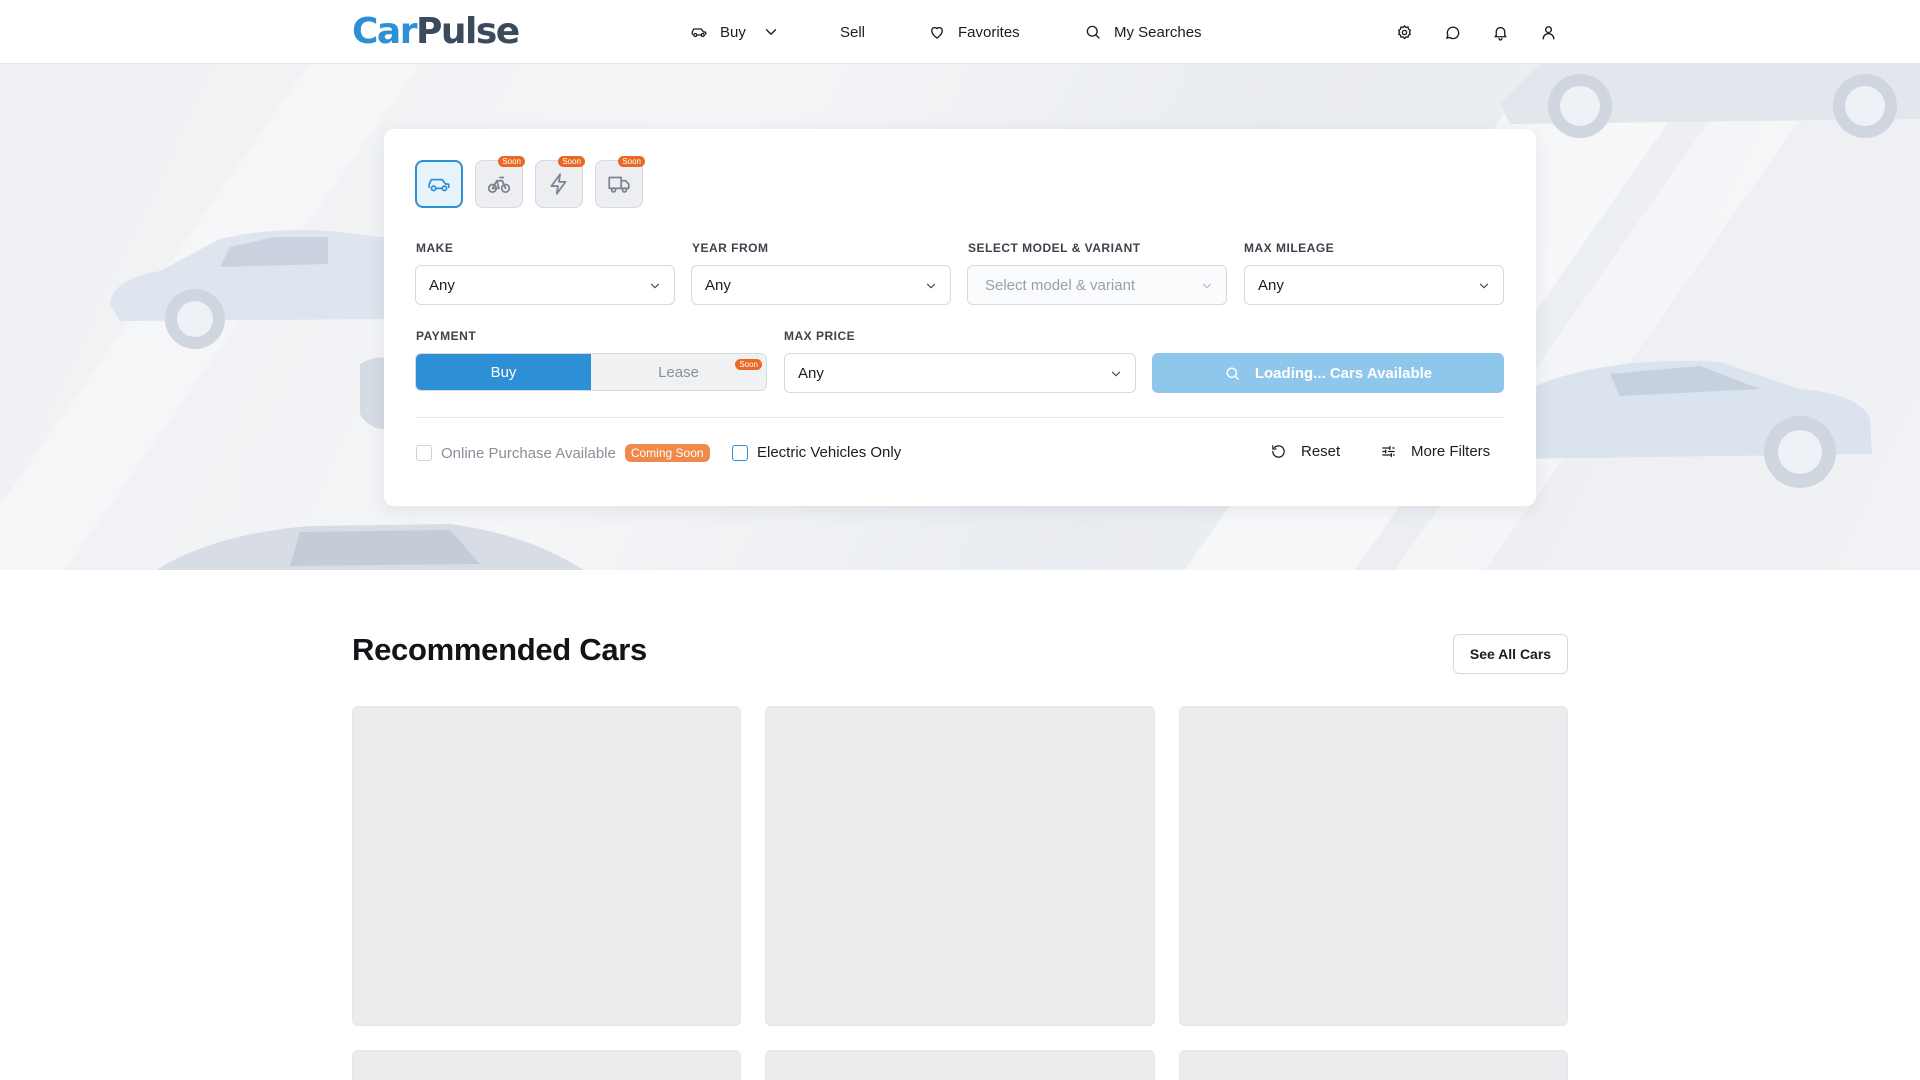 The width and height of the screenshot is (1920, 1080). I want to click on reset-icon, so click(1278, 451).